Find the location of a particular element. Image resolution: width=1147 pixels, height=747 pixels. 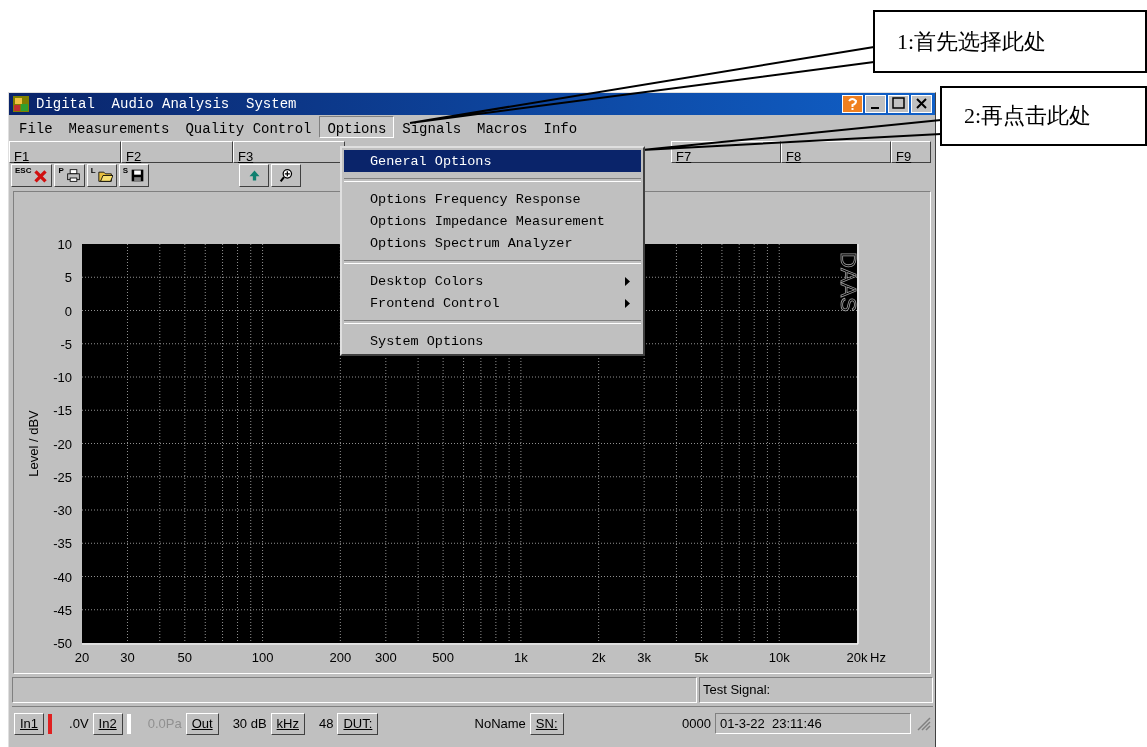

toolbar-button: S is located at coordinates (134, 175).